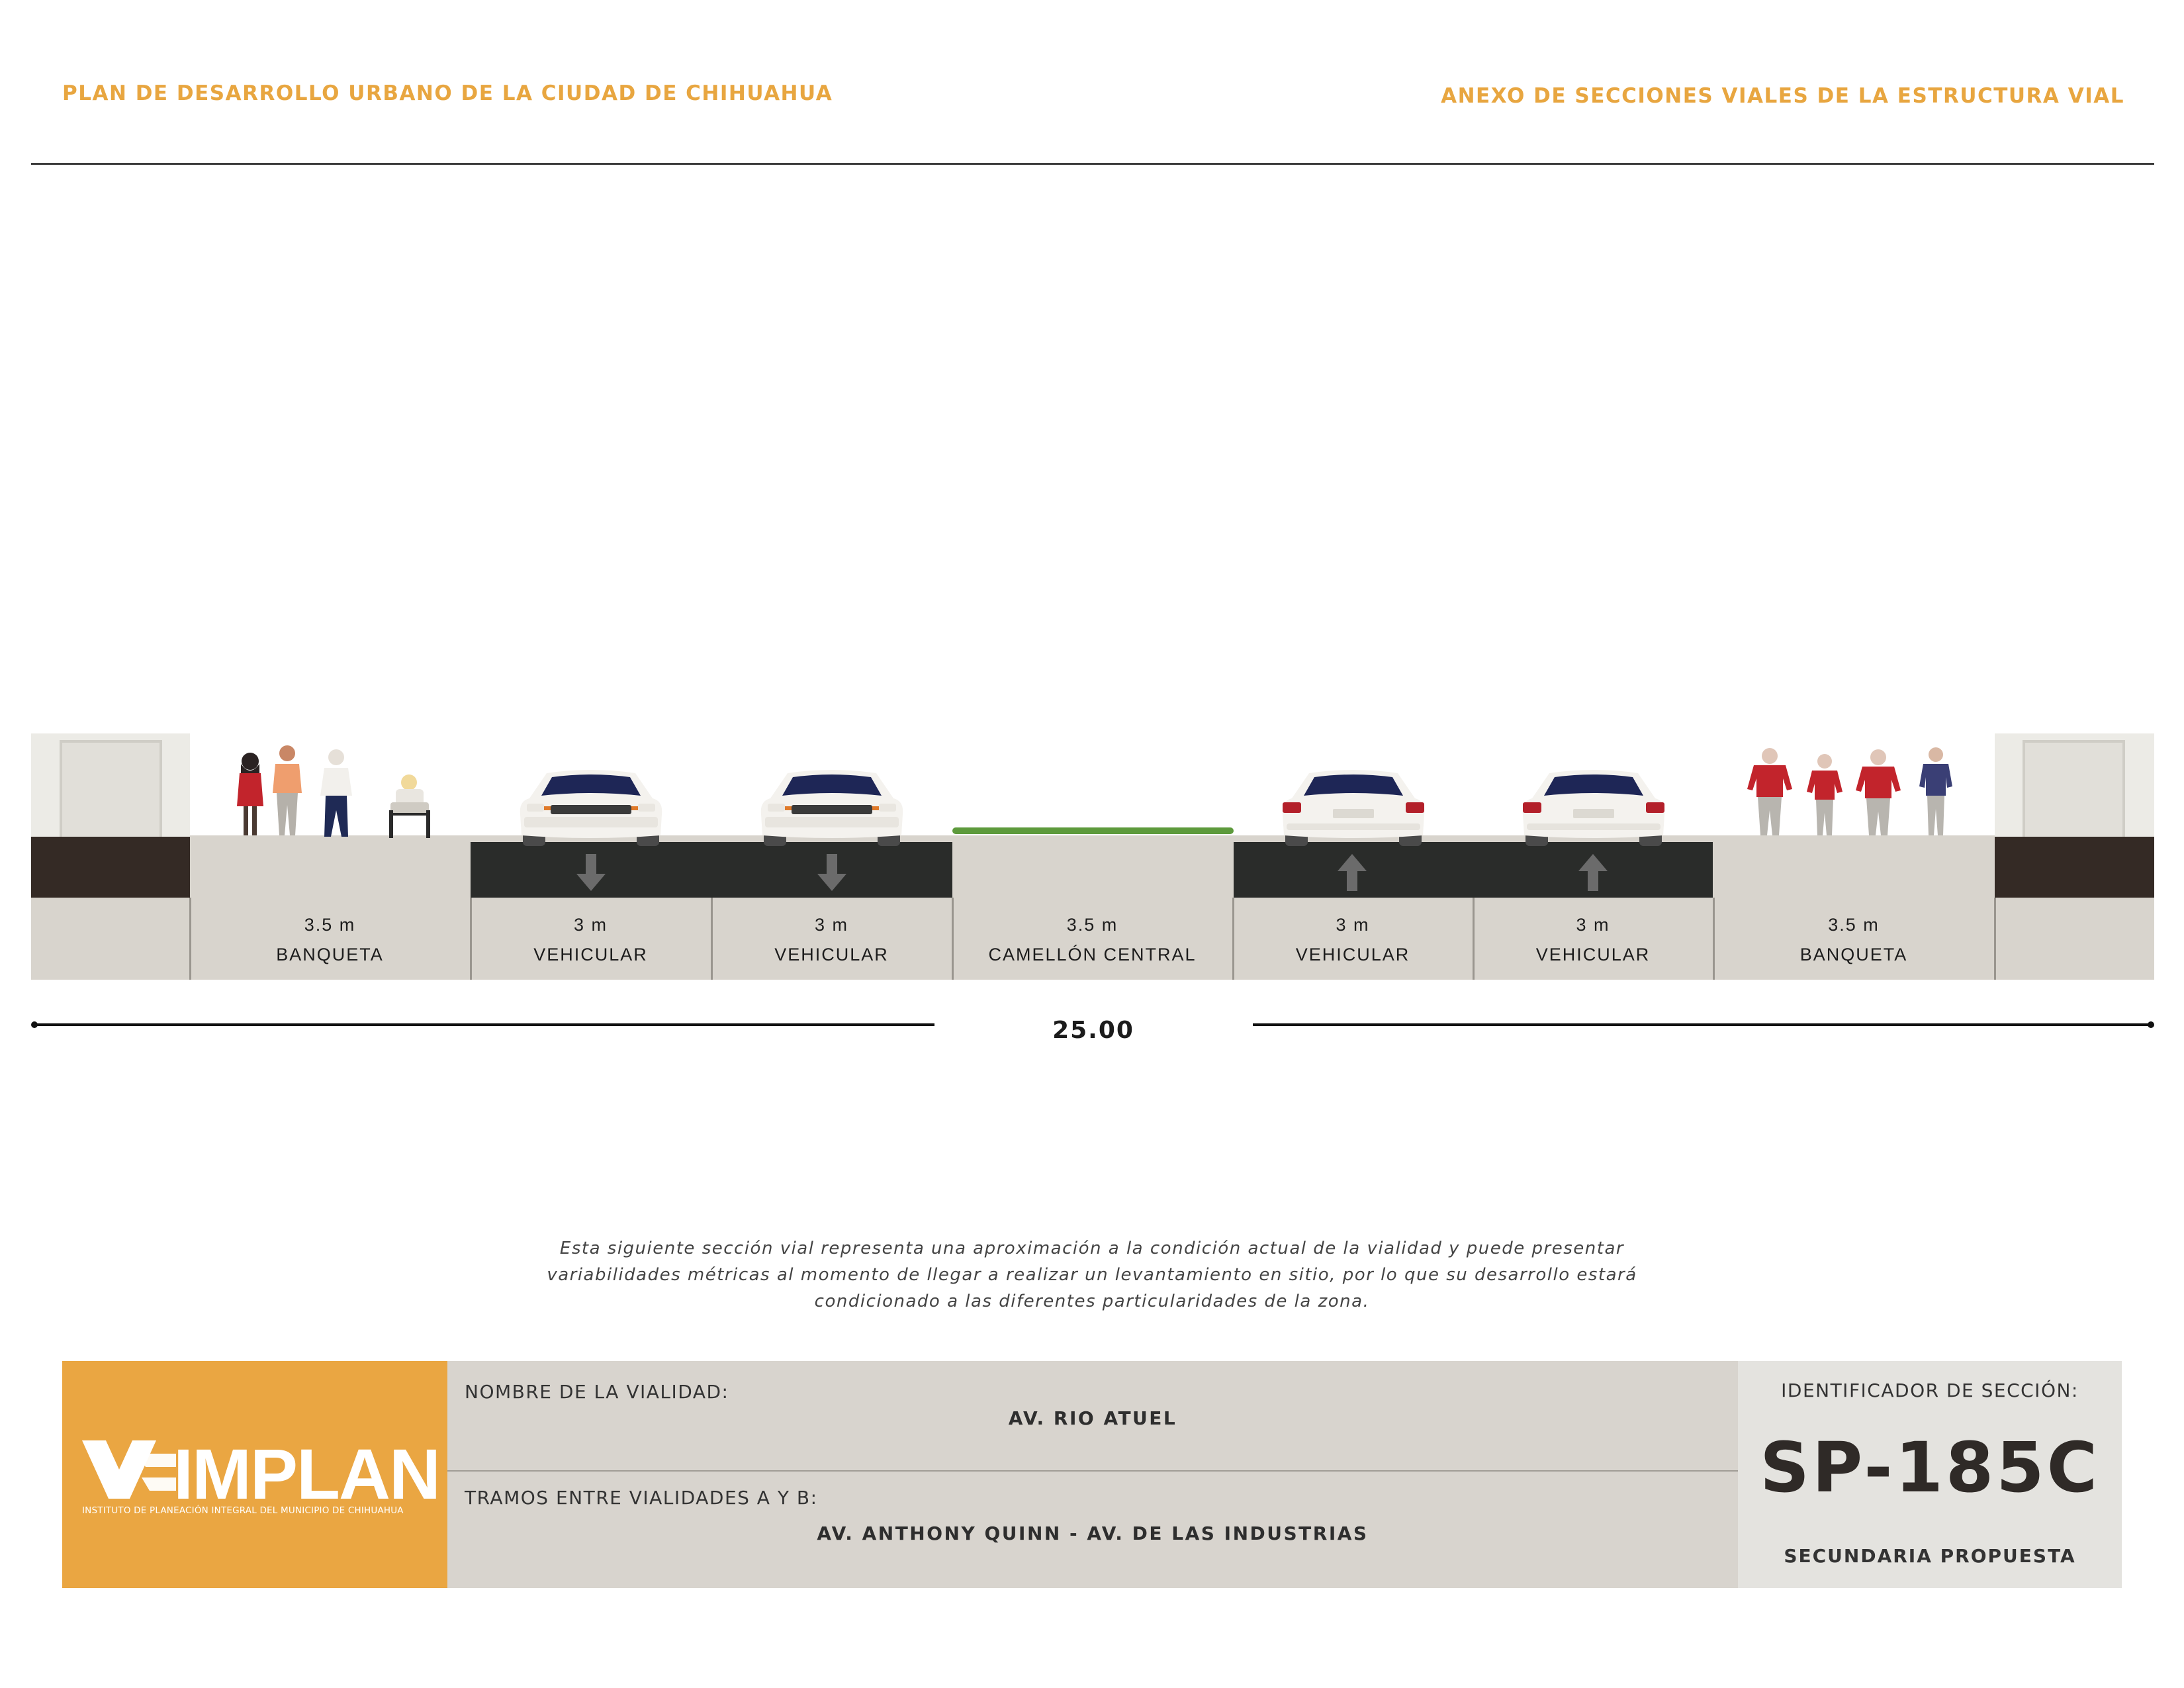 Image resolution: width=2184 pixels, height=1688 pixels. Describe the element at coordinates (1092, 164) in the screenshot. I see `header-rule` at that location.